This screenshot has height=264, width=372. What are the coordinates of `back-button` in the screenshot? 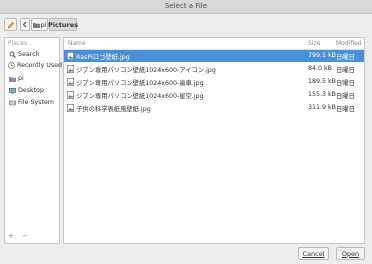 It's located at (25, 24).